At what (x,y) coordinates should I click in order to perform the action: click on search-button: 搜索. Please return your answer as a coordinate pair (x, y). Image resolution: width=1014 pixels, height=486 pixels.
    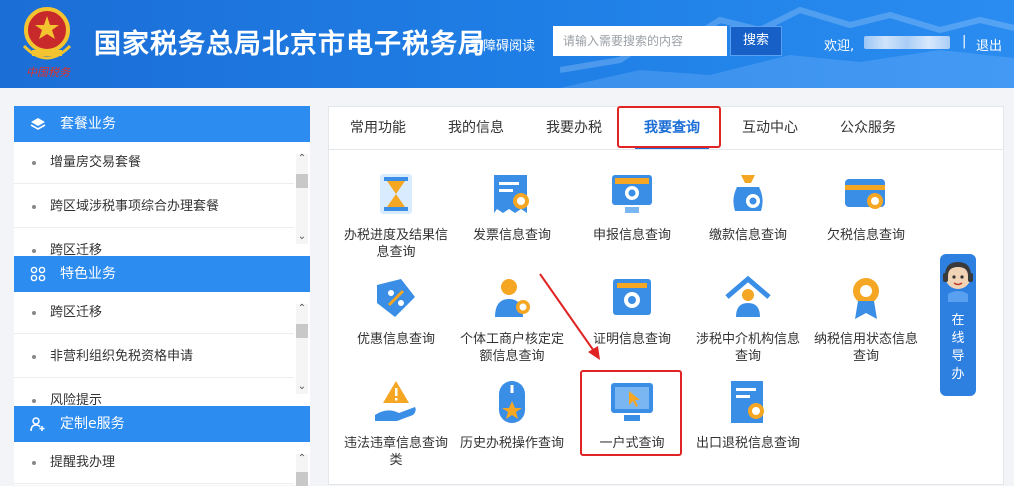
    Looking at the image, I should click on (756, 41).